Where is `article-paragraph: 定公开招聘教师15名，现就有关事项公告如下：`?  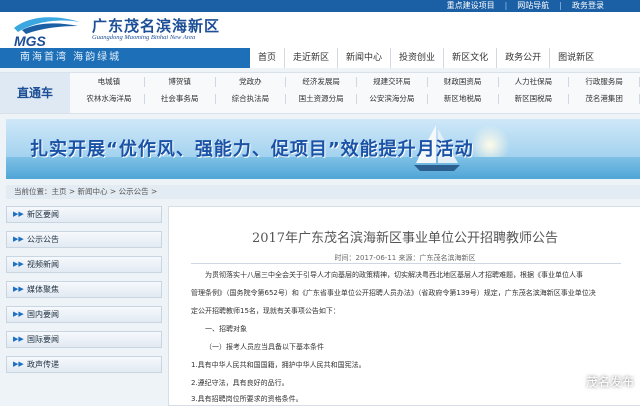
article-paragraph: 定公开招聘教师15名，现就有关事项公告如下： is located at coordinates (265, 311).